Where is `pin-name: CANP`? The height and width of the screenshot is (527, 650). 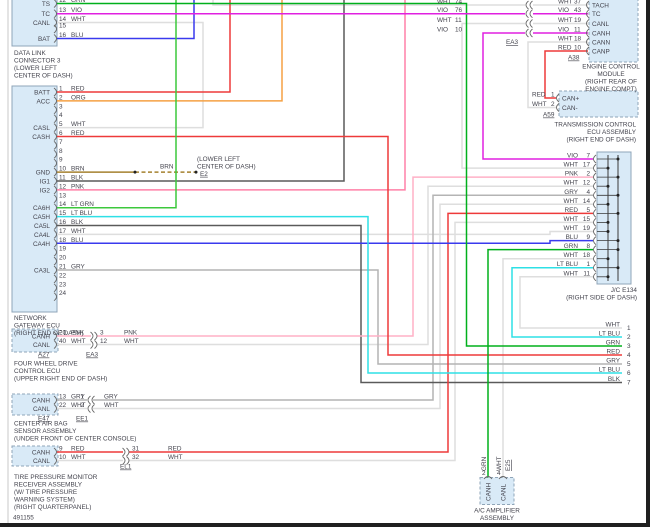
pin-name: CANP is located at coordinates (601, 52).